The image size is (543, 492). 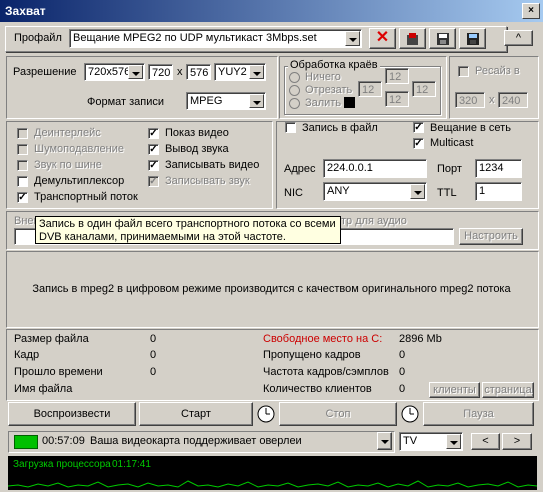 I want to click on deinterlace-label: Деинтерлейс, so click(x=67, y=133).